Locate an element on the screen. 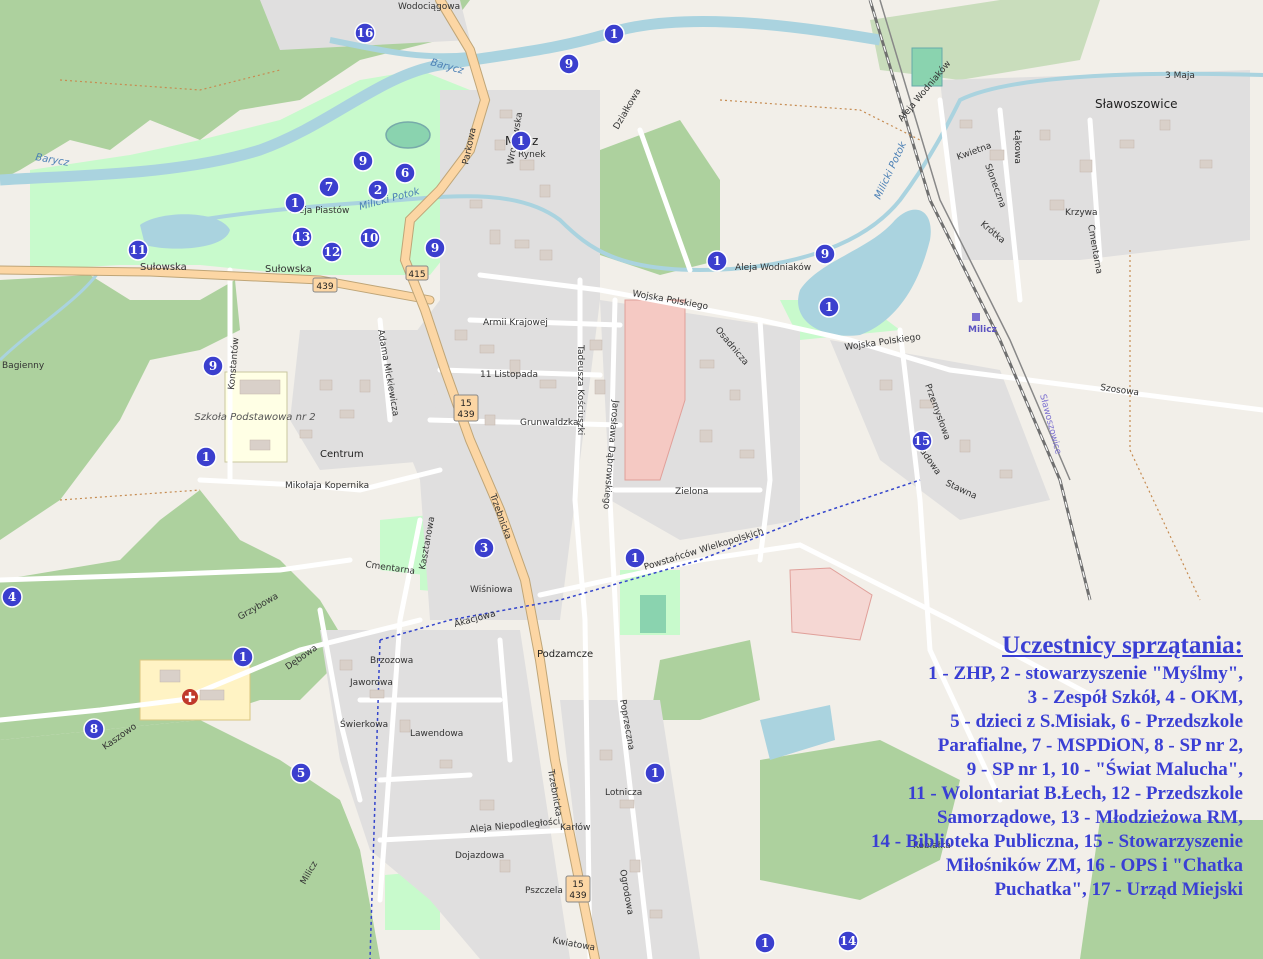  legend-line: 1 - ZHP, 2 - stowarzyszenie "Myślmy", is located at coordinates (1085, 673).